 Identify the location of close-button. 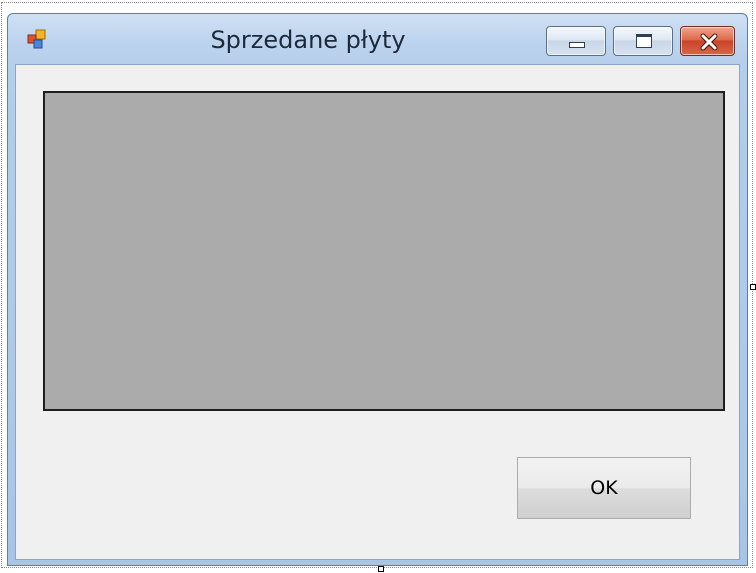
(707, 41).